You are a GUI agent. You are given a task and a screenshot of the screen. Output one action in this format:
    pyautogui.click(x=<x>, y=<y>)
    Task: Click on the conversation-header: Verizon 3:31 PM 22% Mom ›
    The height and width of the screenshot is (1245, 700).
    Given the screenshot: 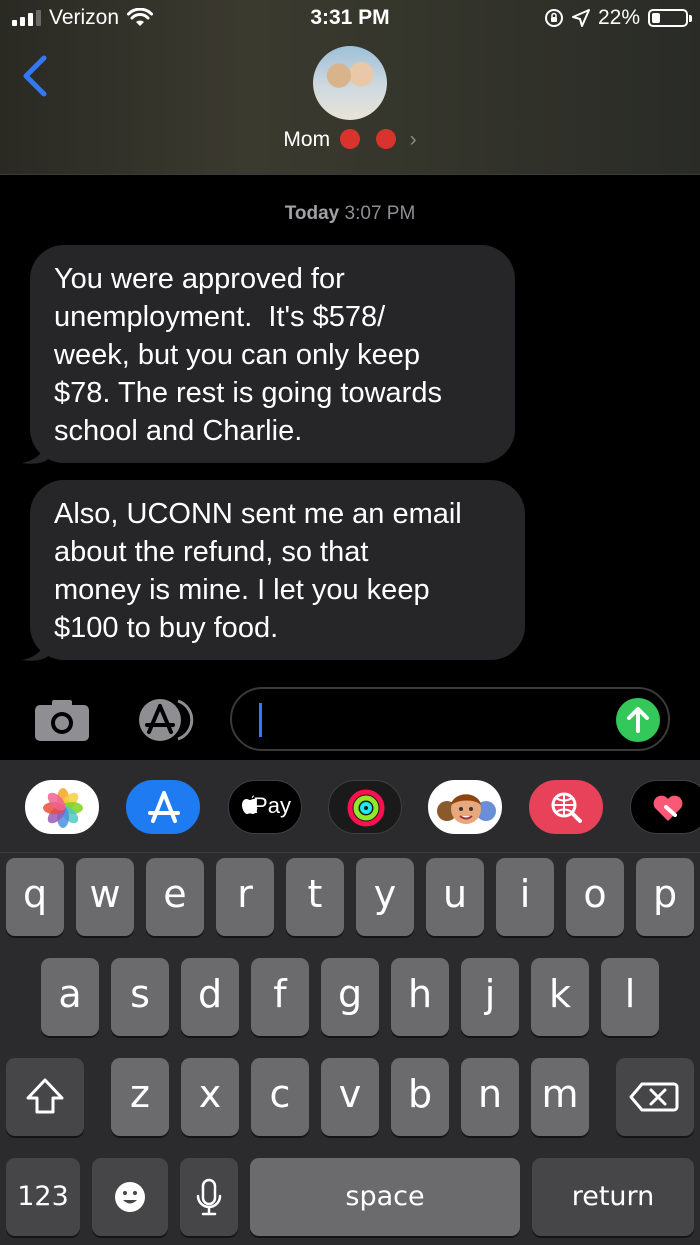 What is the action you would take?
    pyautogui.click(x=350, y=87)
    